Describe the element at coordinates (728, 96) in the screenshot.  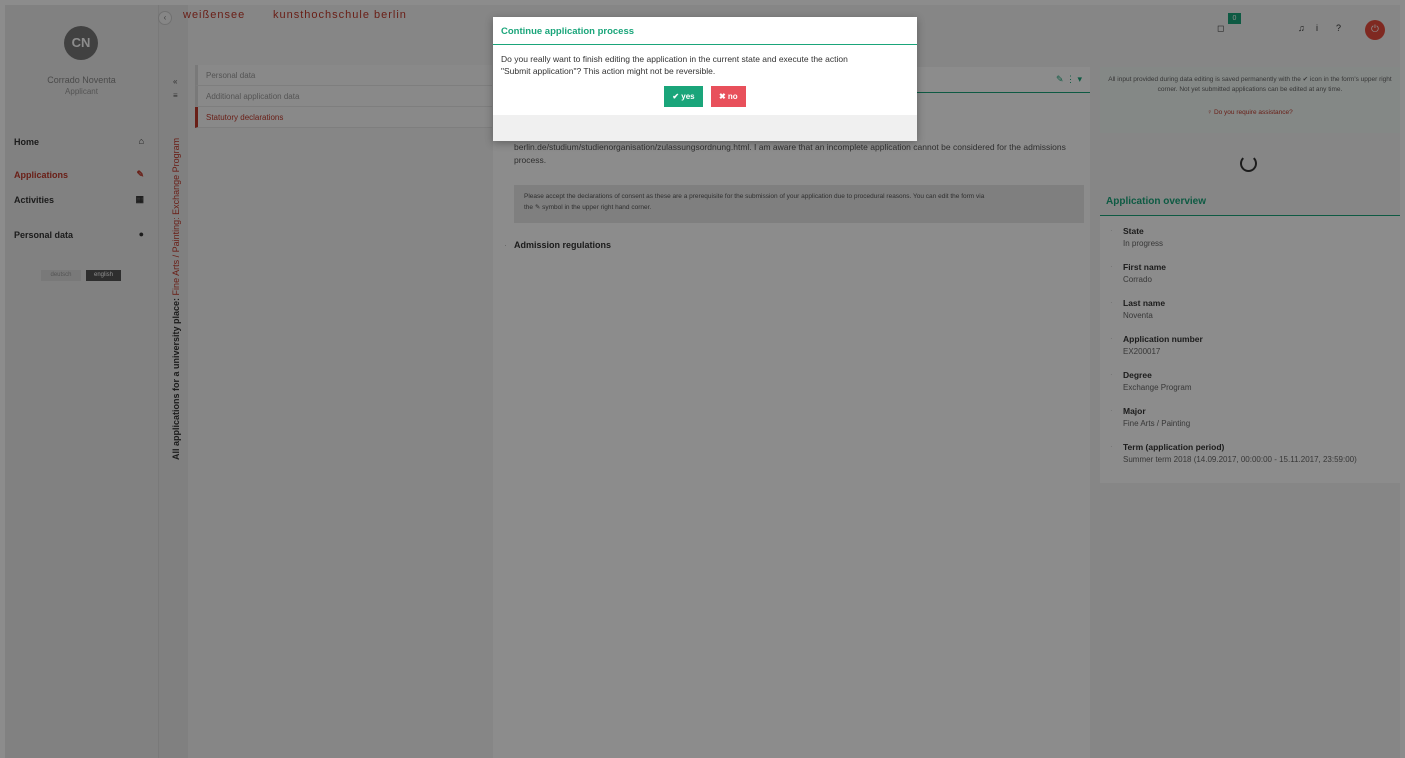
I see `no-button: ✖ no` at that location.